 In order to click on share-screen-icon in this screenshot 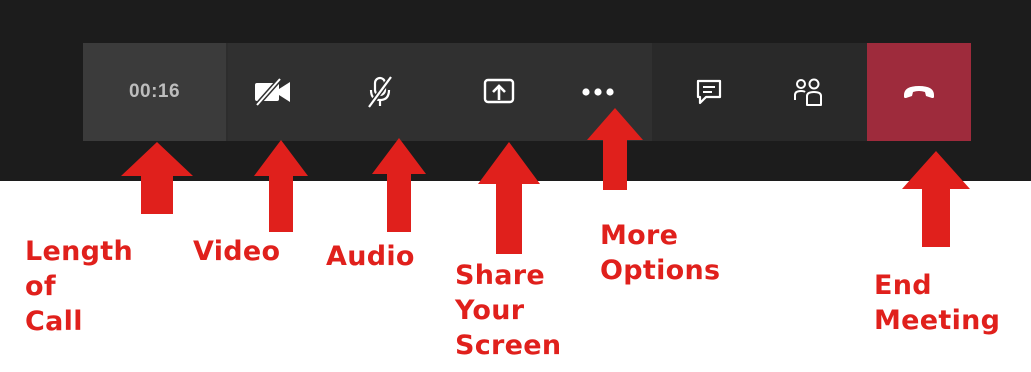, I will do `click(499, 91)`.